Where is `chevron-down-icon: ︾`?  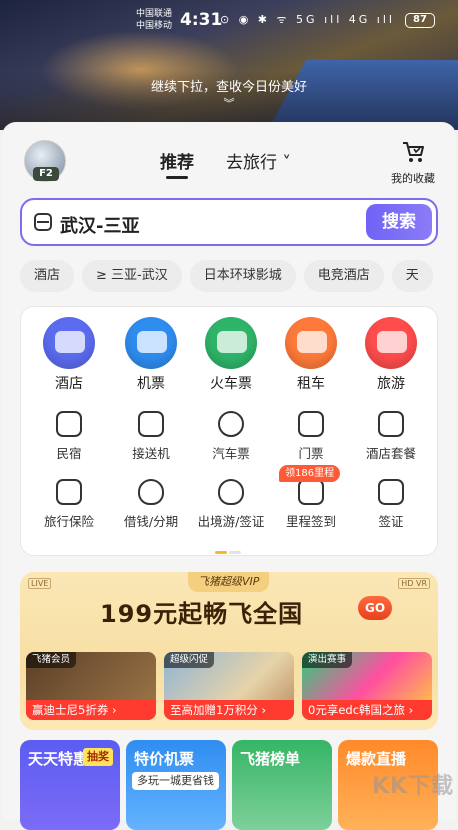
chevron-down-icon: ︾ is located at coordinates (229, 103).